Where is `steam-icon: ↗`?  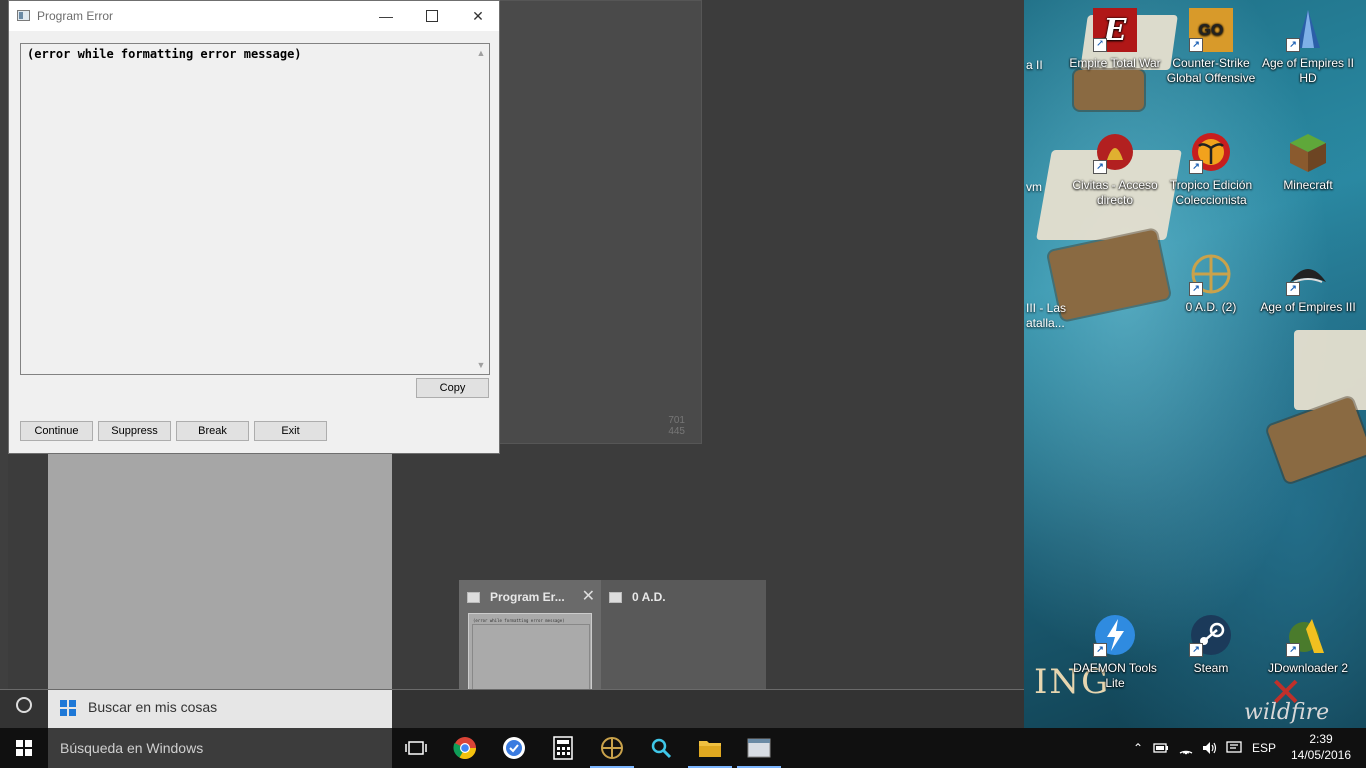 steam-icon: ↗ is located at coordinates (1211, 635).